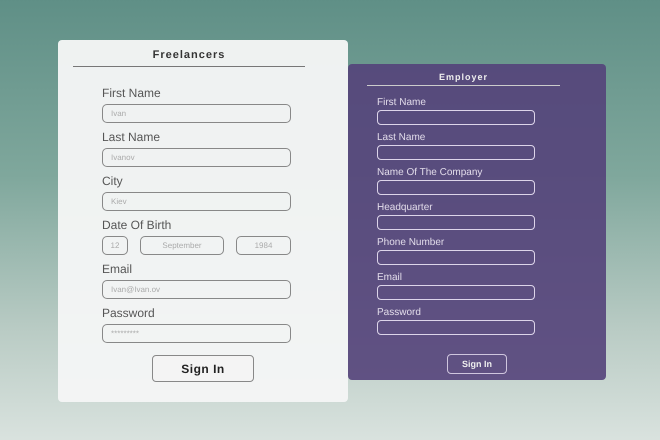  I want to click on field-label: Name Of The Company, so click(430, 172).